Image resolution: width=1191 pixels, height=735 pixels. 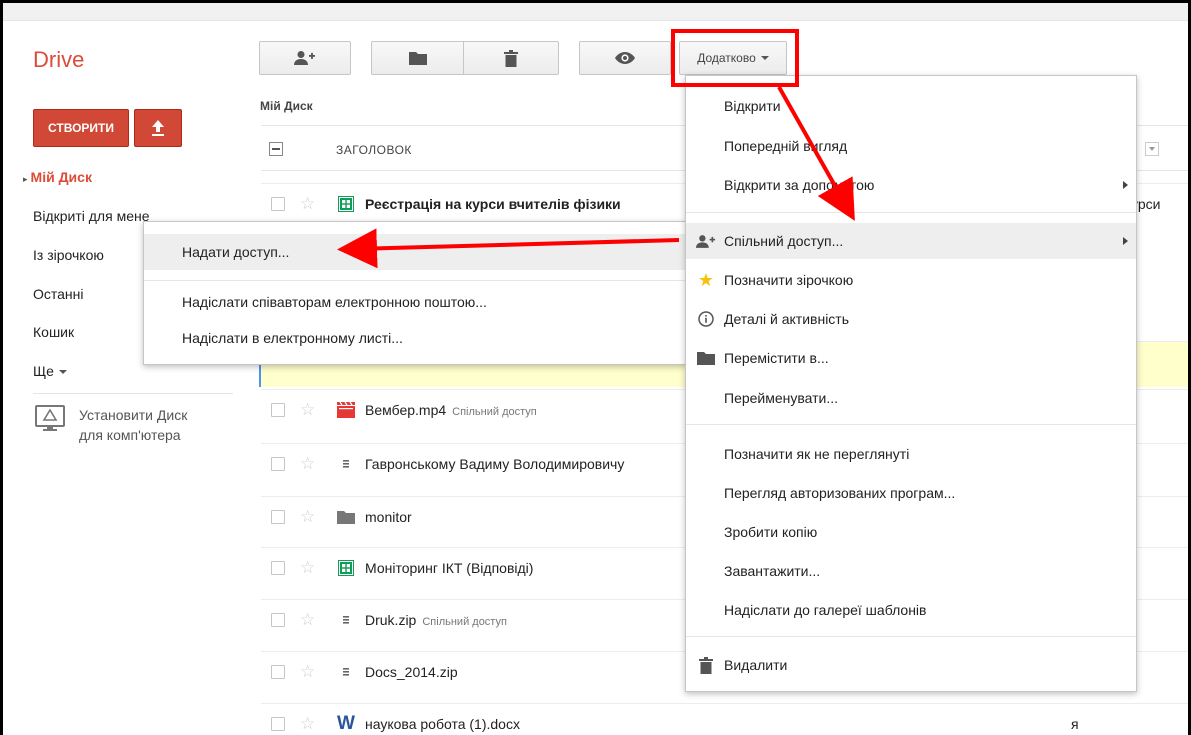 I want to click on video-icon, so click(x=346, y=410).